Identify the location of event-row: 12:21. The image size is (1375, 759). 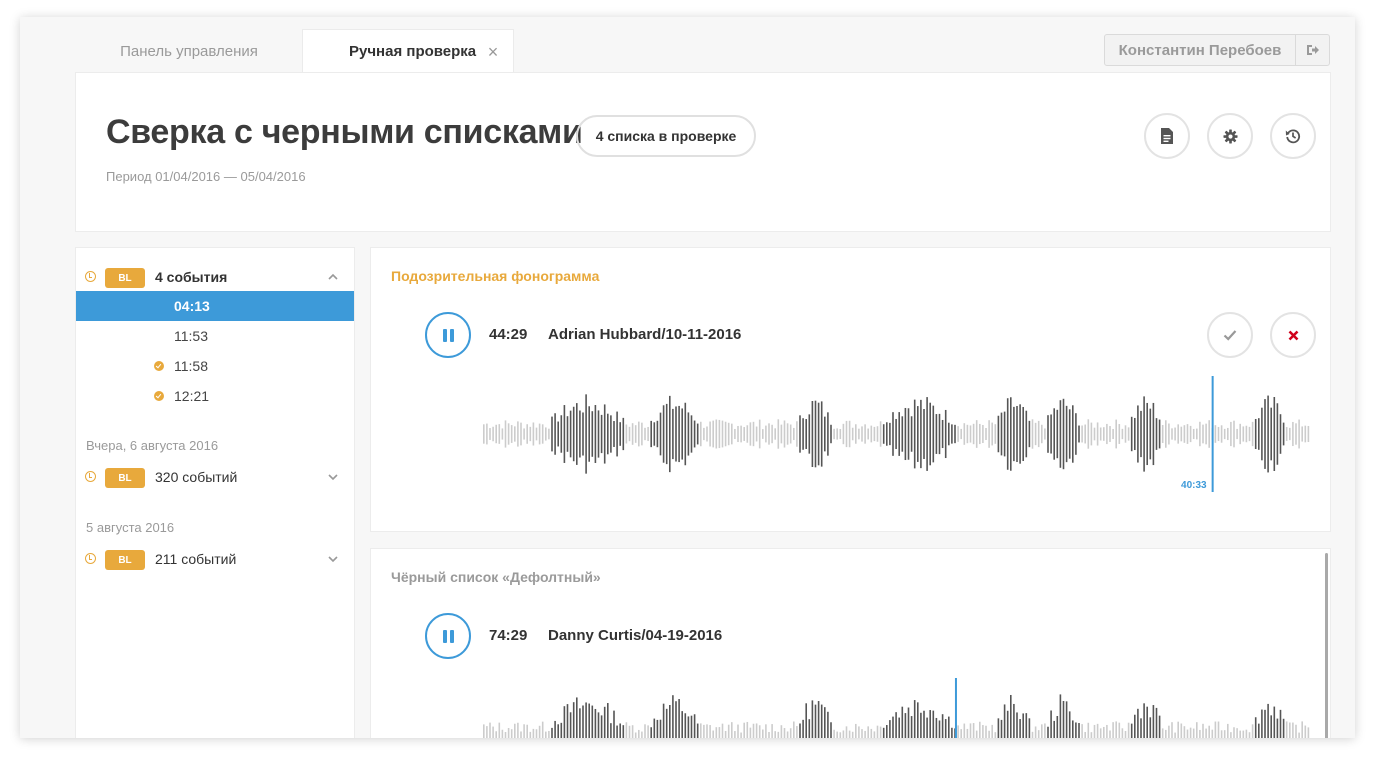
(215, 396).